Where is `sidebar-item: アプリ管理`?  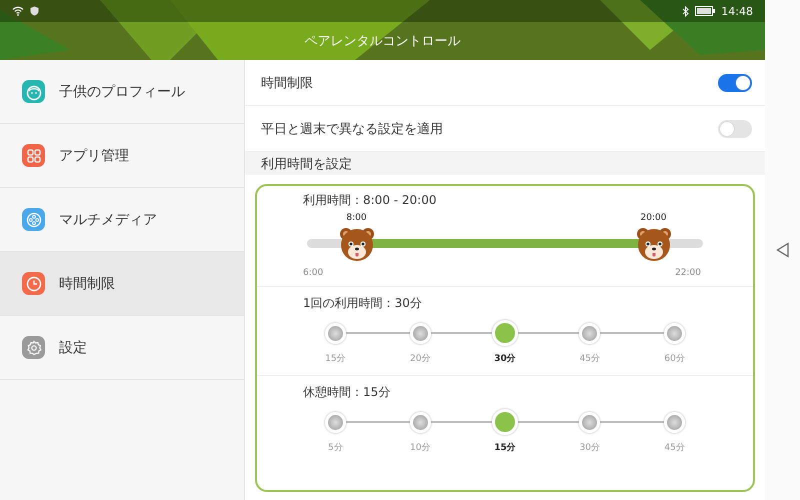
sidebar-item: アプリ管理 is located at coordinates (122, 156).